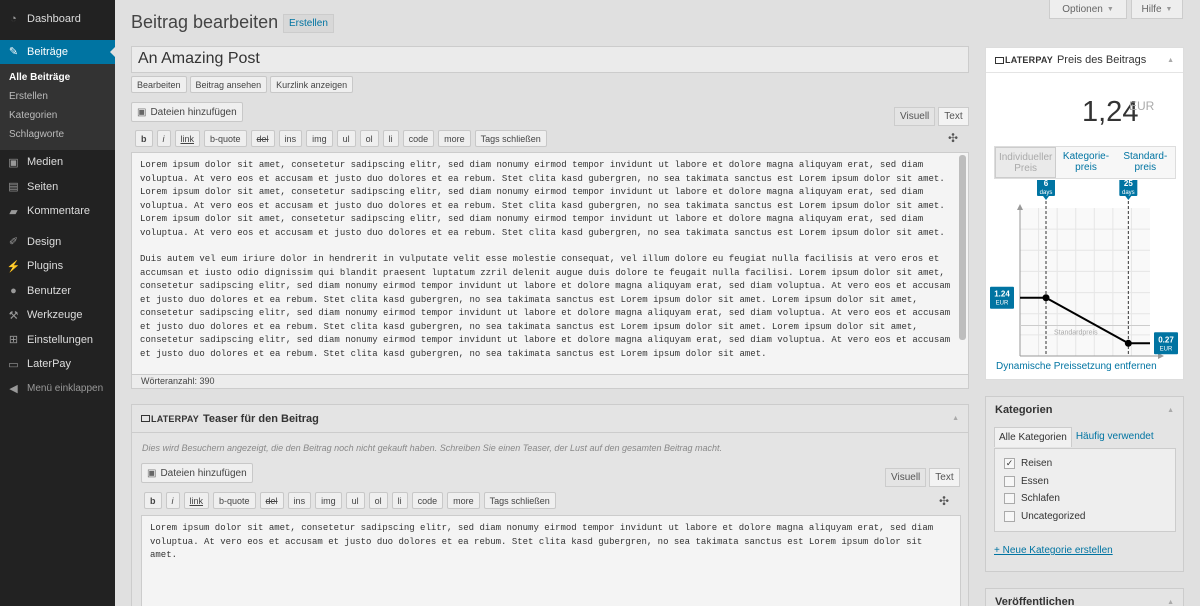 This screenshot has height=606, width=1200. What do you see at coordinates (13, 266) in the screenshot?
I see `plugin-icon: ⚡` at bounding box center [13, 266].